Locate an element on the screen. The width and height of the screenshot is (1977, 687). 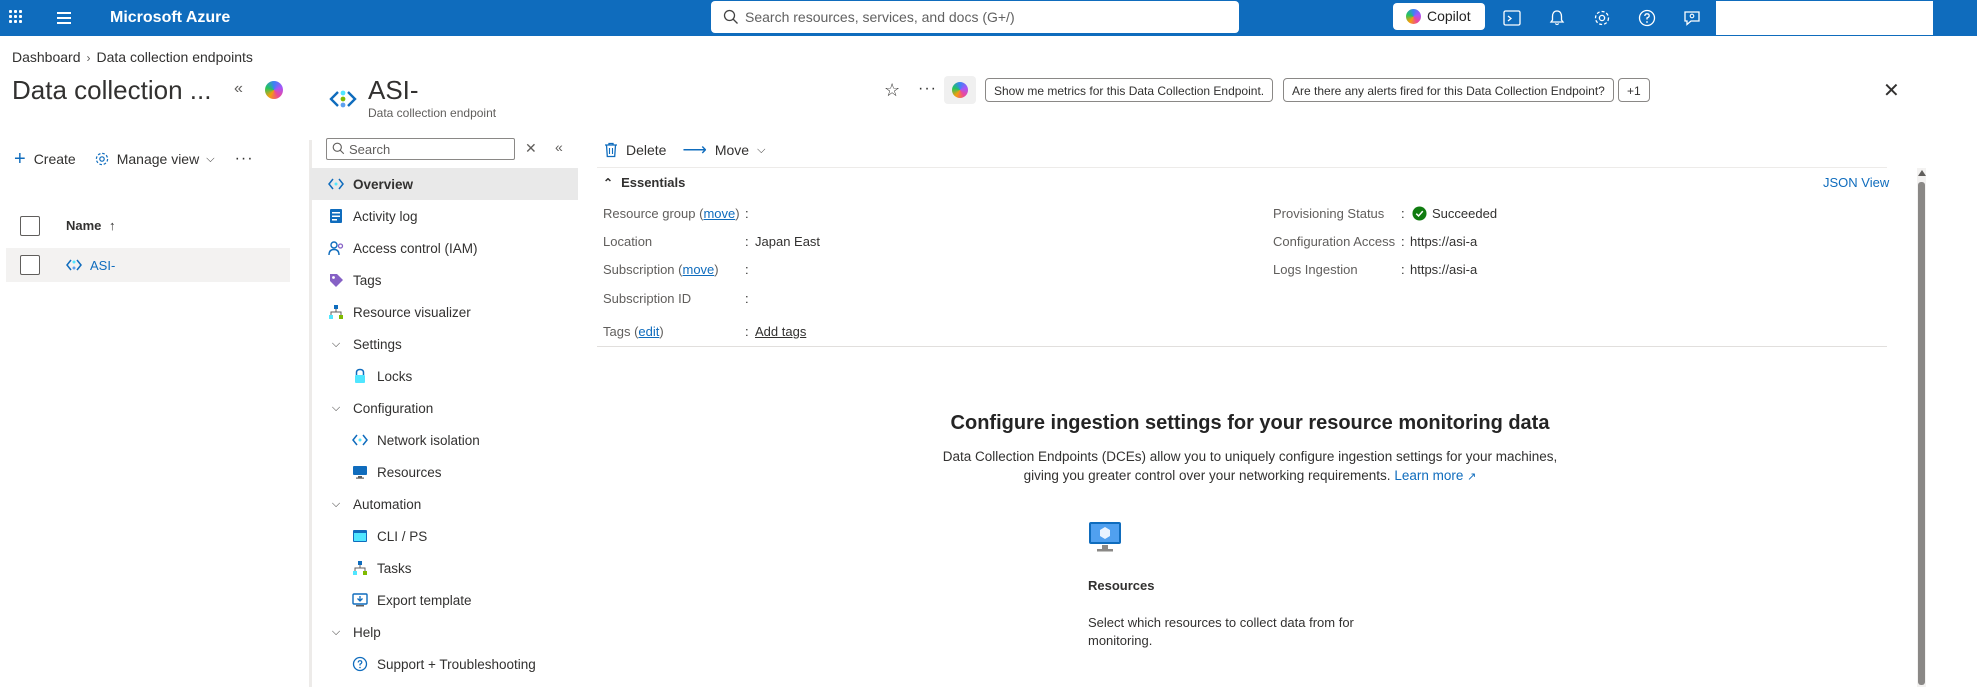
menu-item-export-template: Export template is located at coordinates (444, 600).